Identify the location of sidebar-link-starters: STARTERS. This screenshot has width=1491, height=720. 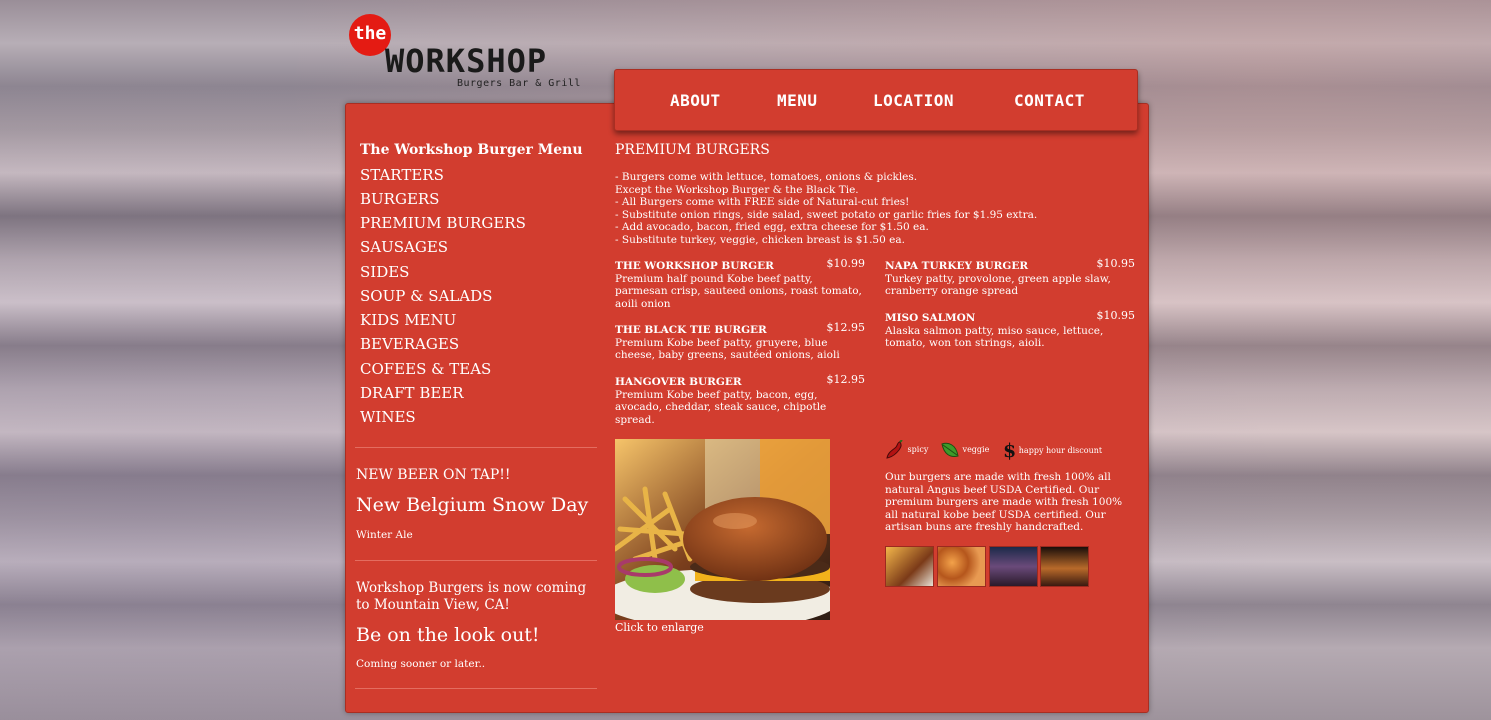
(402, 175).